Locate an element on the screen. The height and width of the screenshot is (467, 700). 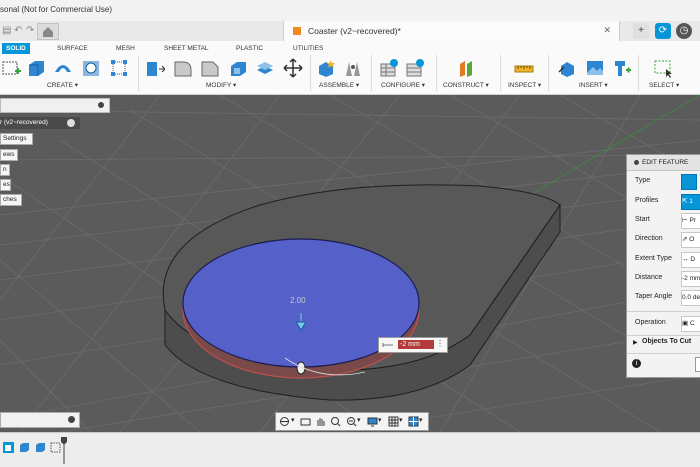
browser-header is located at coordinates (55, 105).